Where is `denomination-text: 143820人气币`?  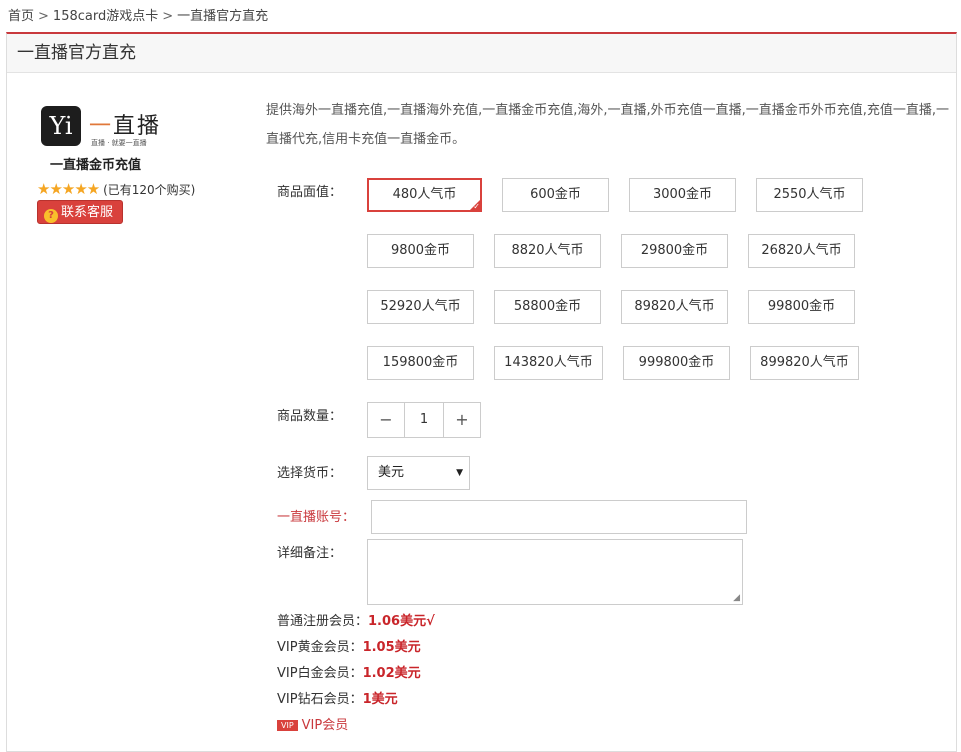
denomination-text: 143820人气币 is located at coordinates (548, 362).